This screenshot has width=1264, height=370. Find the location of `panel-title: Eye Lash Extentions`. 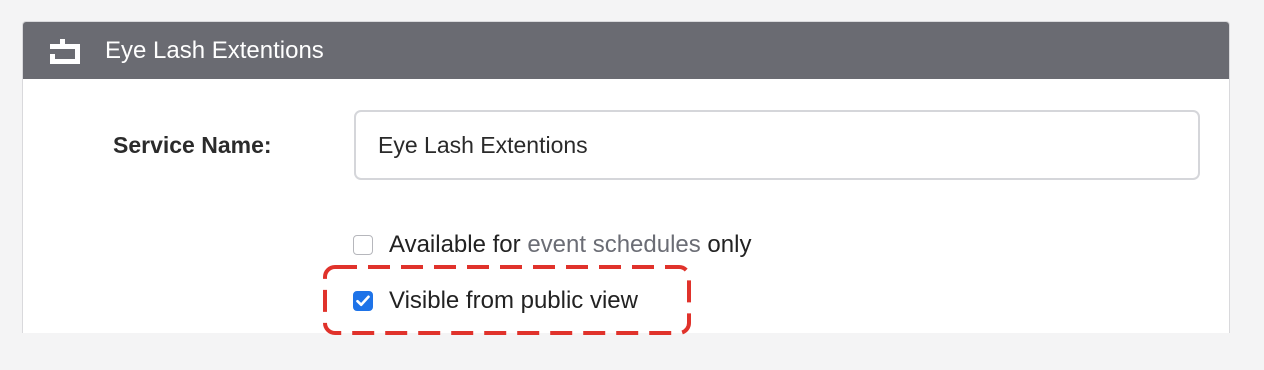

panel-title: Eye Lash Extentions is located at coordinates (214, 50).